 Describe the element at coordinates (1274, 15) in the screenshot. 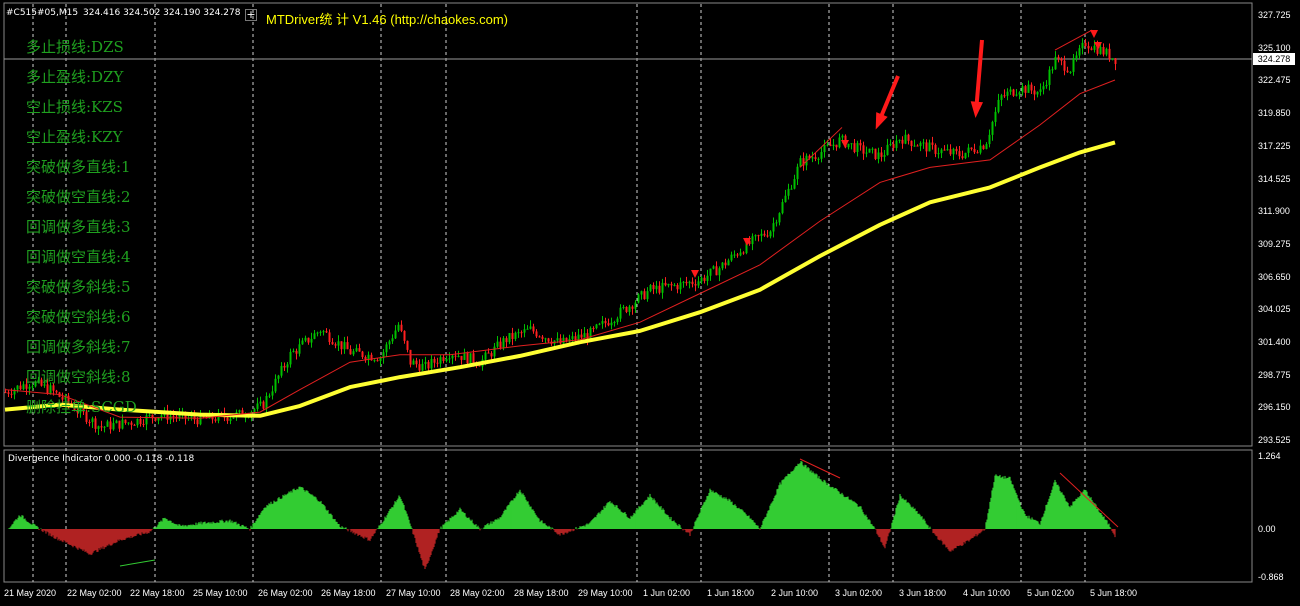

I see `price-tick-label: 327.725` at that location.